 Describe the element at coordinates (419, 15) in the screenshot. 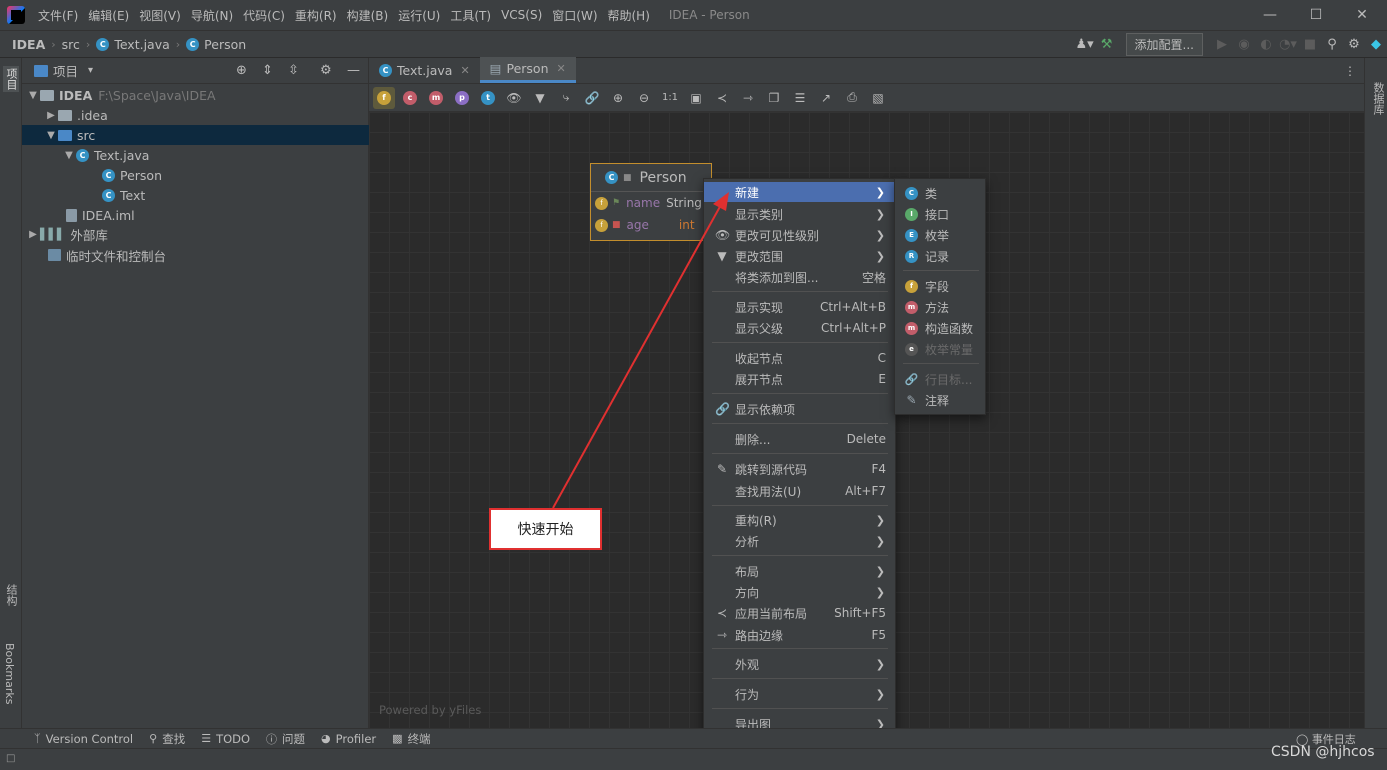

I see `menu-run: 运行(U)` at that location.